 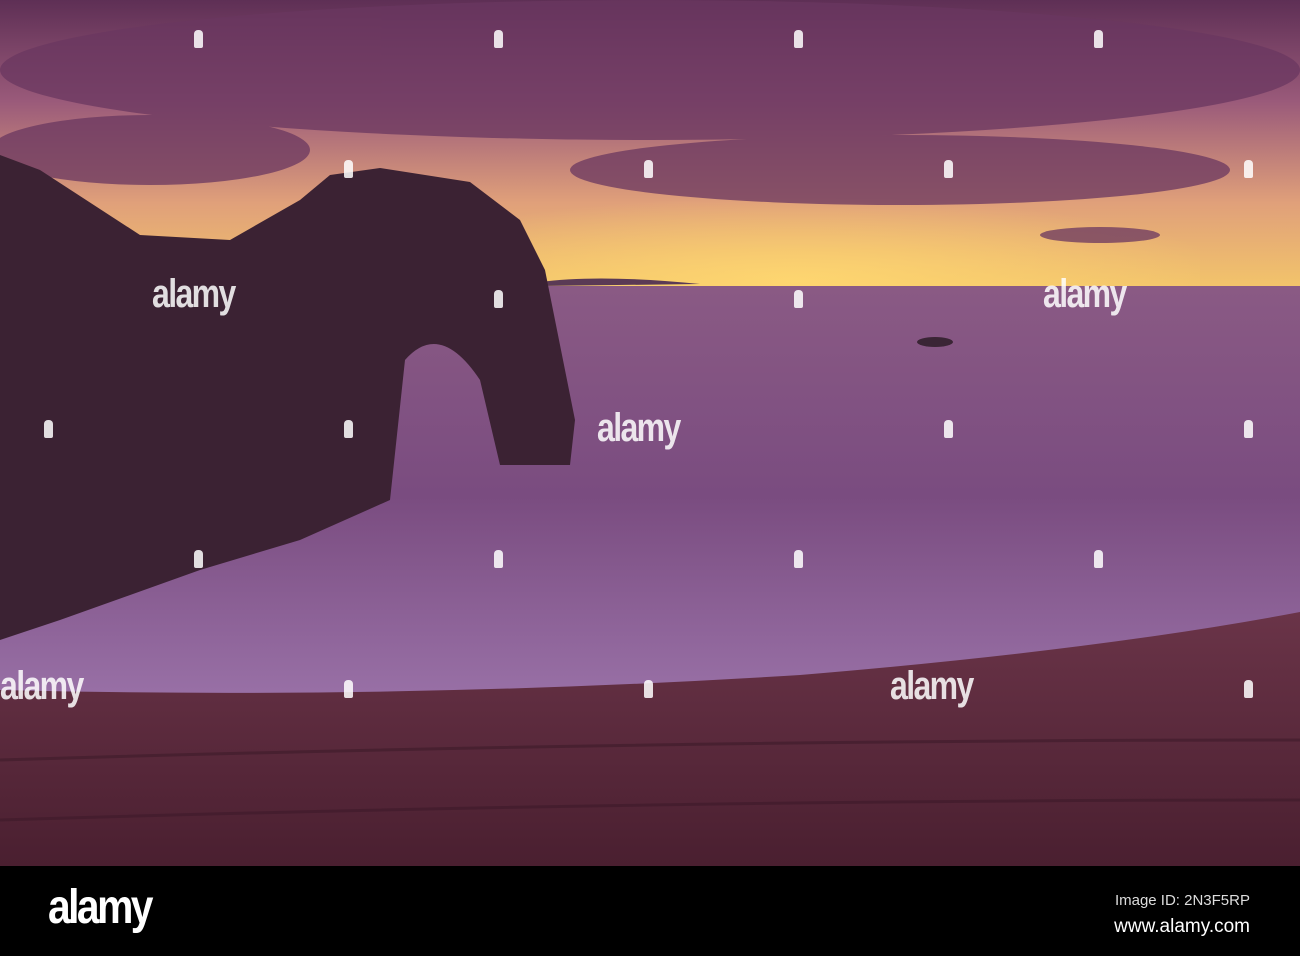 What do you see at coordinates (1182, 927) in the screenshot?
I see `website-link: www.alamy.com` at bounding box center [1182, 927].